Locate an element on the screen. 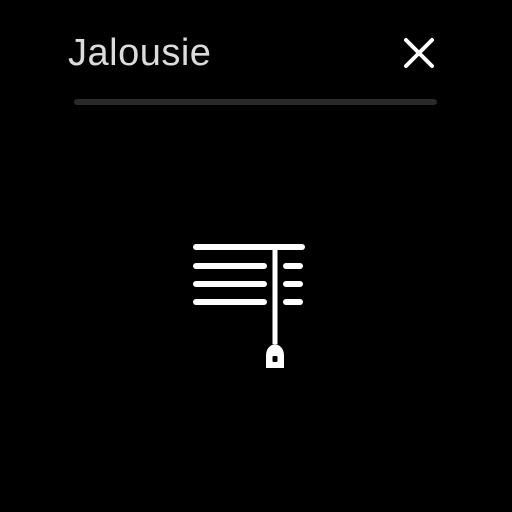 This screenshot has width=512, height=512. page-title: Jalousie is located at coordinates (140, 53).